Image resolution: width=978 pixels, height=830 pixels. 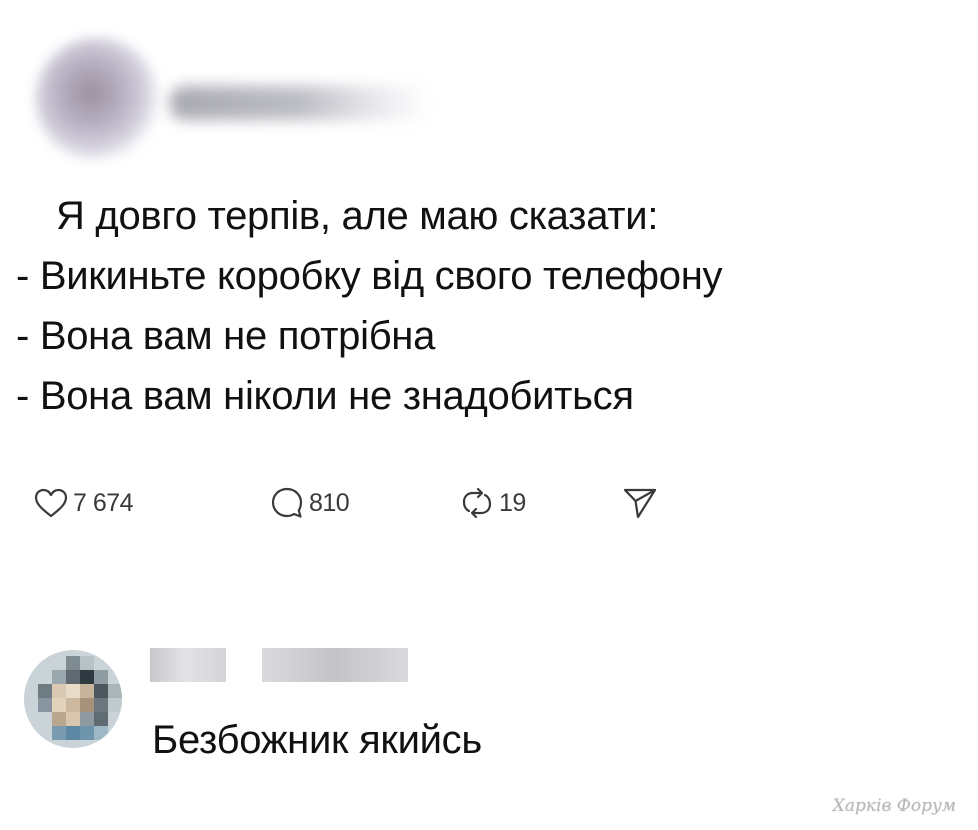 What do you see at coordinates (188, 665) in the screenshot?
I see `reply-author-name-redacted` at bounding box center [188, 665].